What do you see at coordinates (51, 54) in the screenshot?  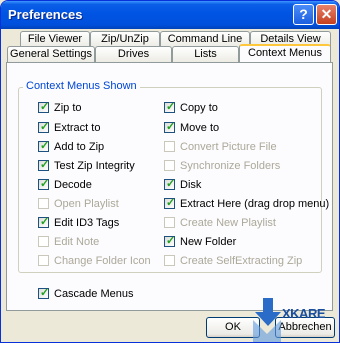 I see `tab-general-settings: General Settings` at bounding box center [51, 54].